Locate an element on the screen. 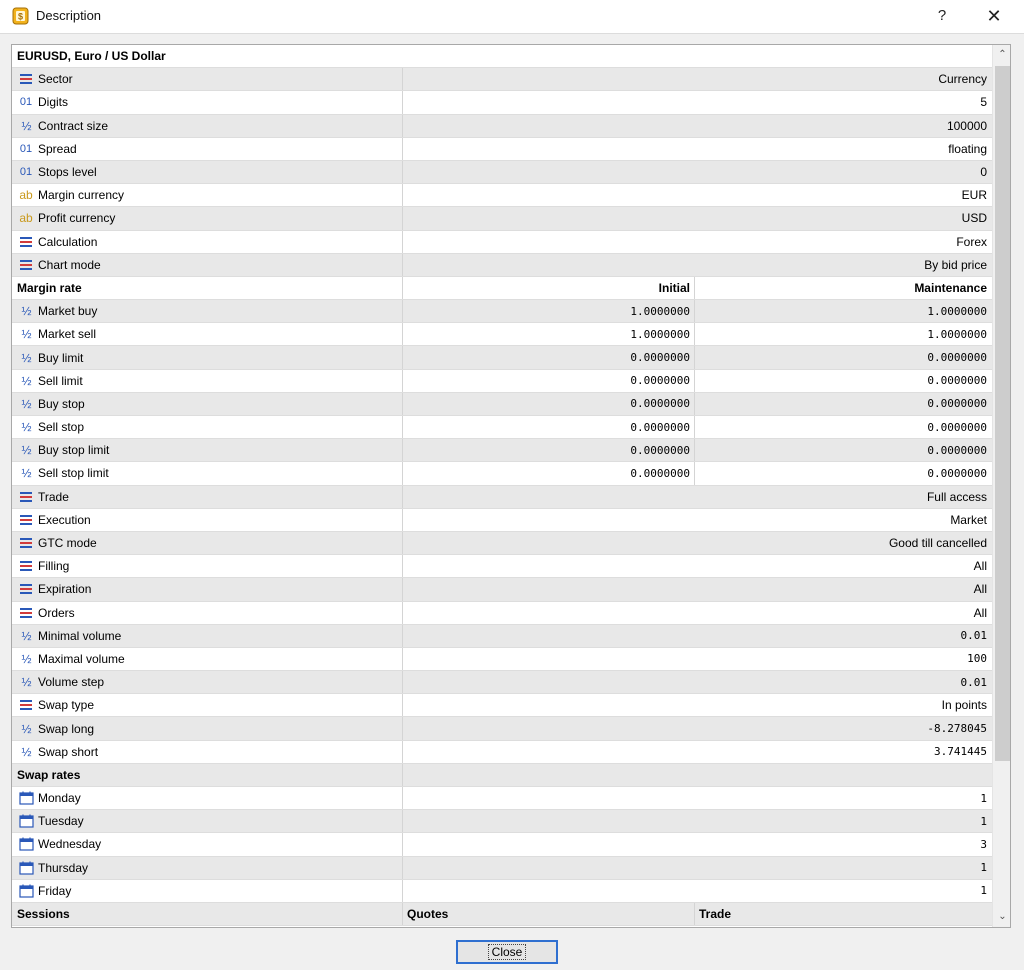 The image size is (1024, 970). property-value: 3.741445 is located at coordinates (960, 752).